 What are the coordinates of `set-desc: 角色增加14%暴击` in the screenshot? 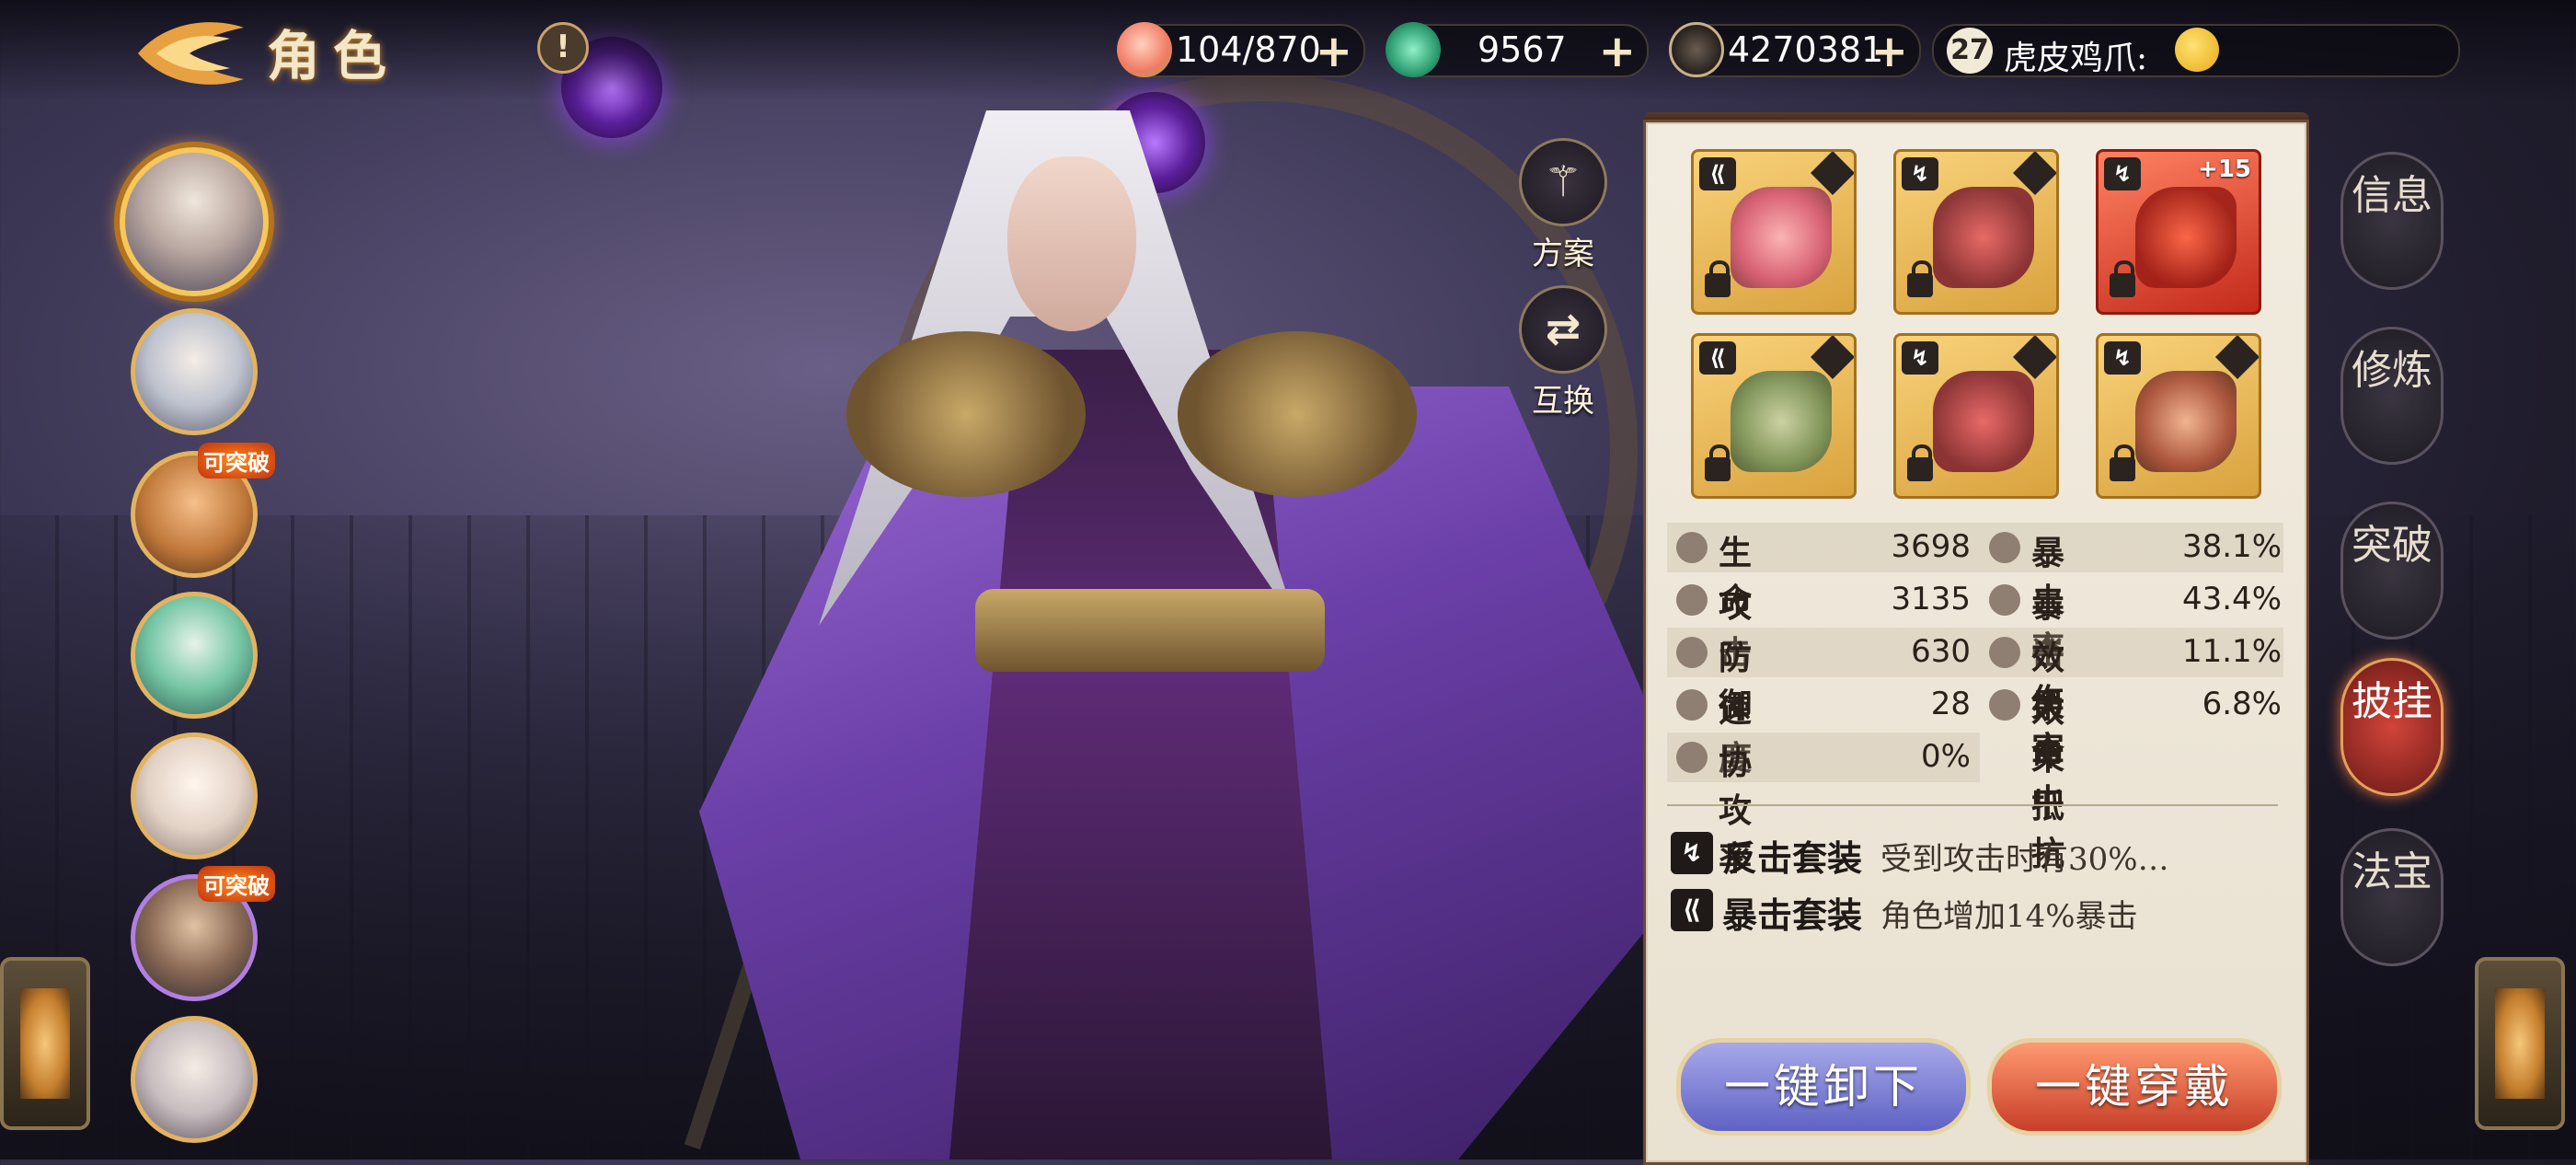 It's located at (2009, 916).